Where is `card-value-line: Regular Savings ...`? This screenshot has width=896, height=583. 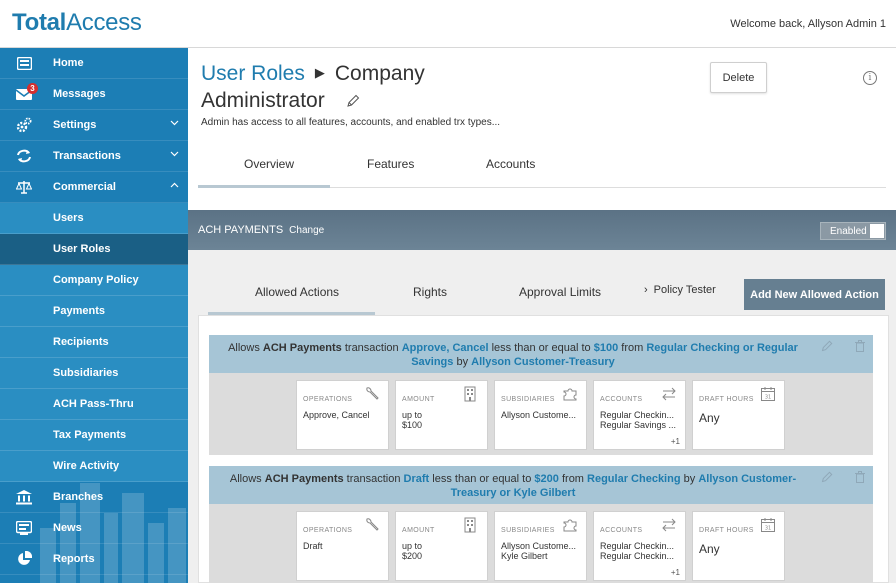
card-value-line: Regular Savings ... is located at coordinates (638, 425).